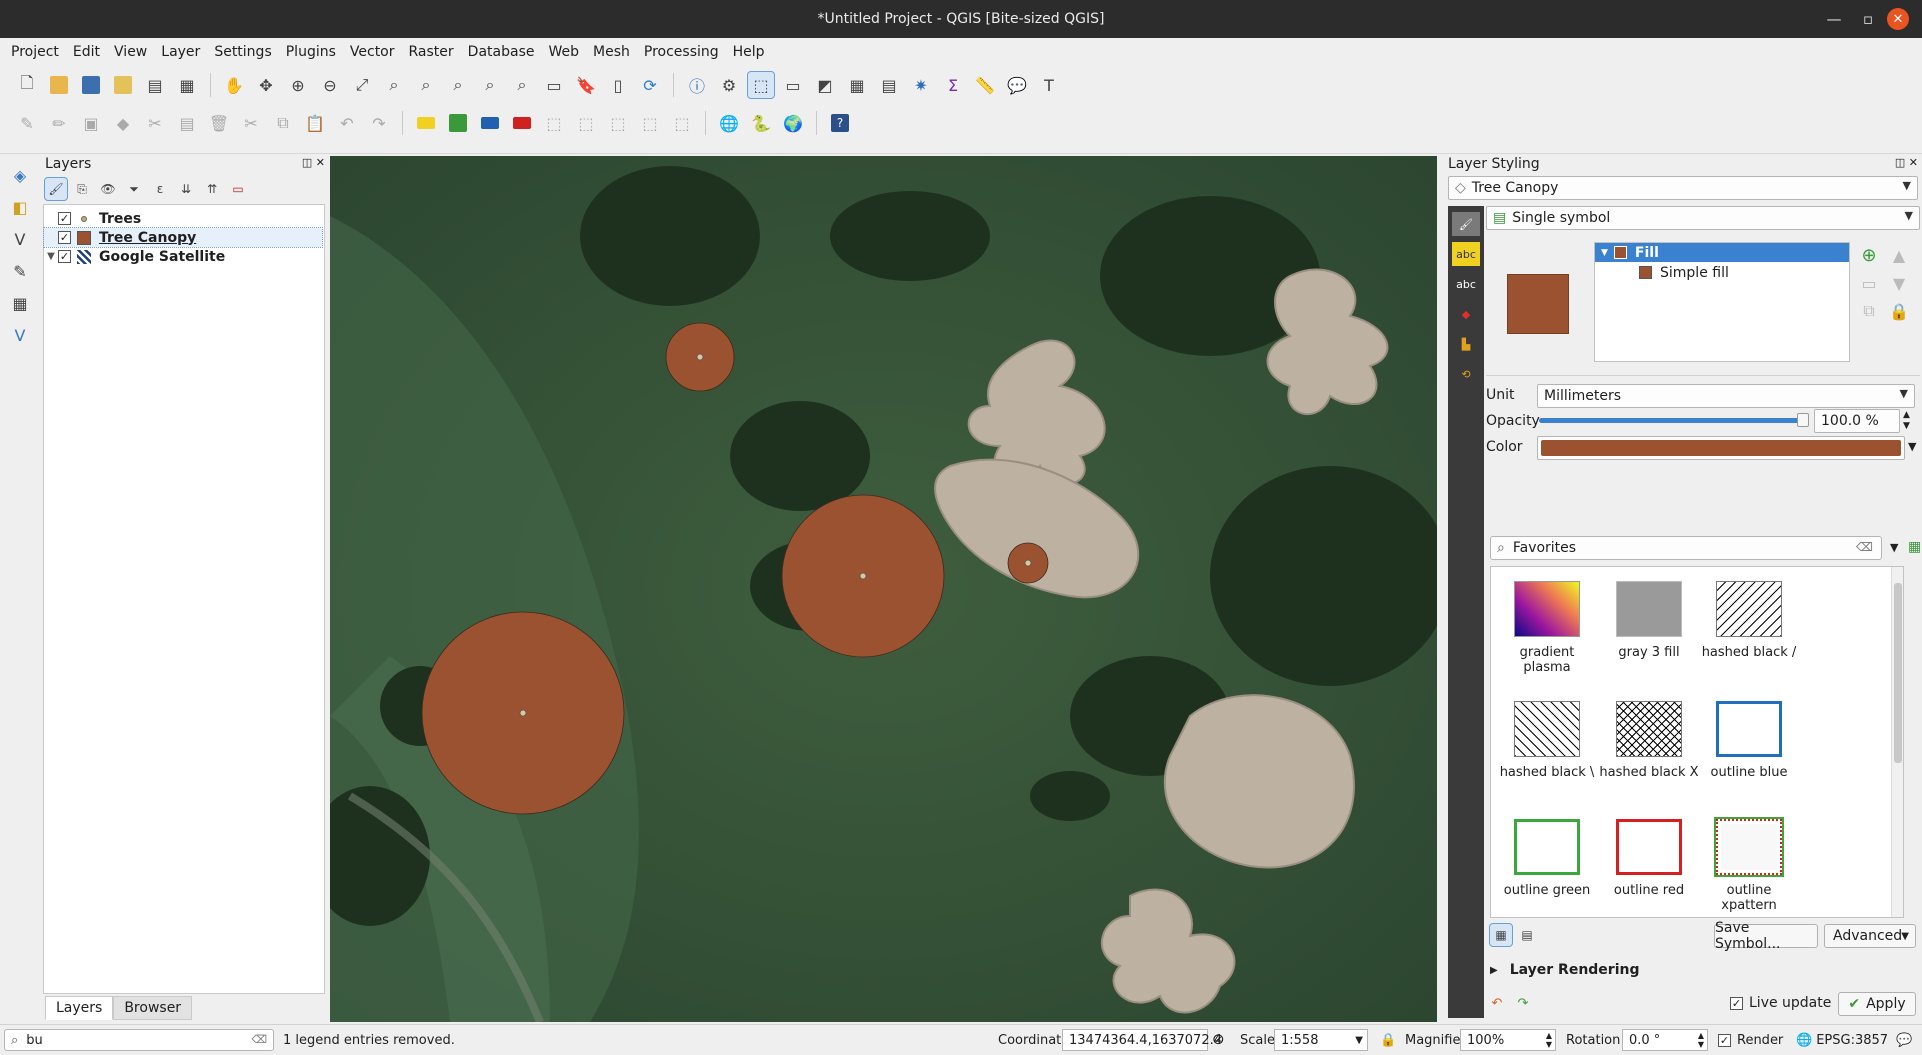 The height and width of the screenshot is (1055, 1922). I want to click on favorites-scrollbar, so click(1897, 742).